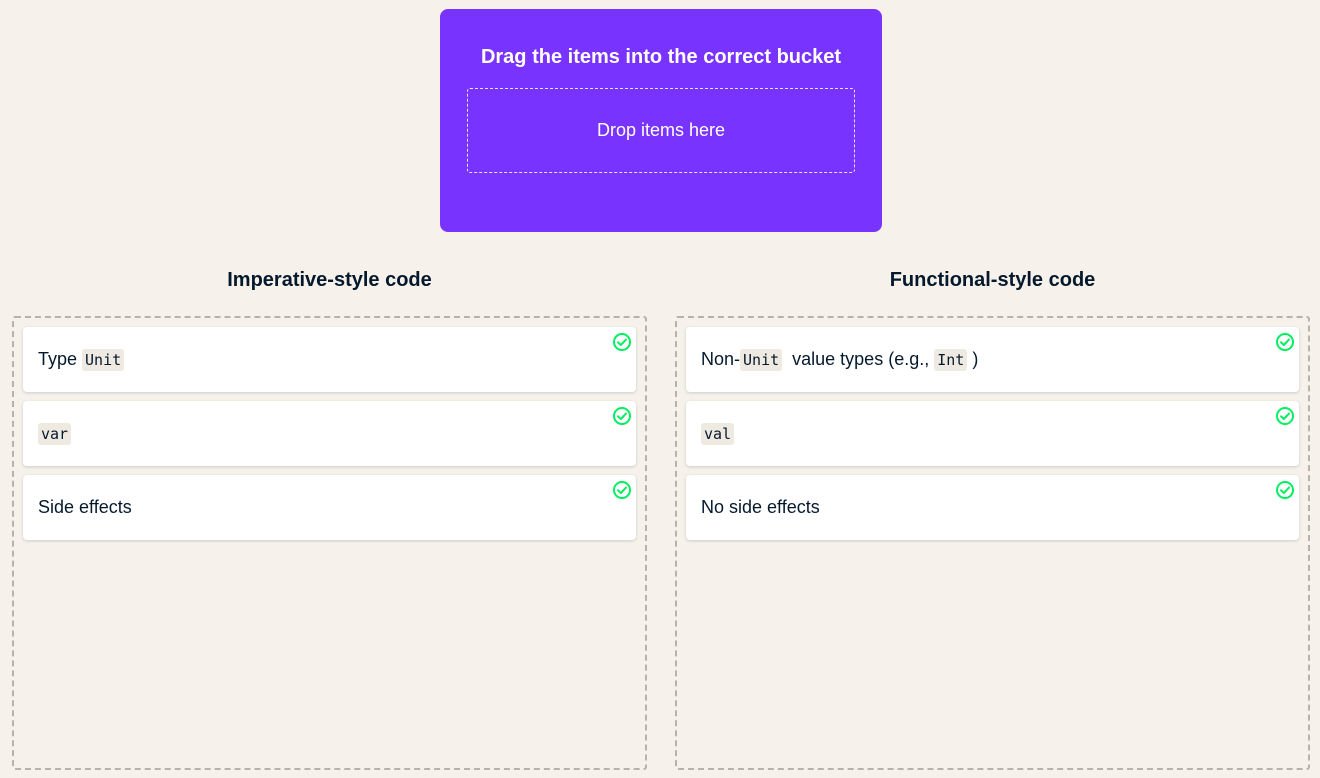 The height and width of the screenshot is (778, 1320). What do you see at coordinates (992, 433) in the screenshot?
I see `draggable-card: val` at bounding box center [992, 433].